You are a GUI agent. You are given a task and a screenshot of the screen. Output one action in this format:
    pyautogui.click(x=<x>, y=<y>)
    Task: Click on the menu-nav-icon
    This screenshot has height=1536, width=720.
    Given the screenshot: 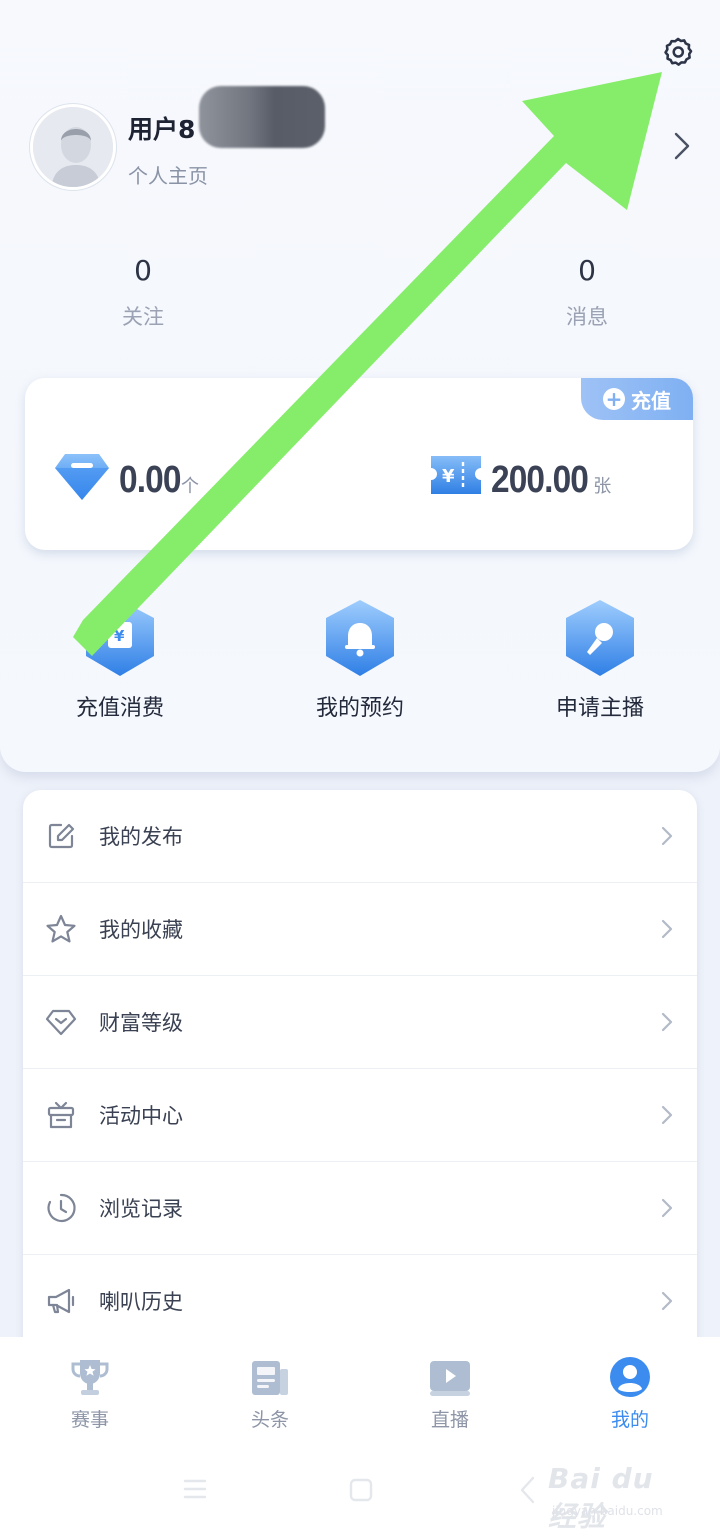 What is the action you would take?
    pyautogui.click(x=195, y=1489)
    